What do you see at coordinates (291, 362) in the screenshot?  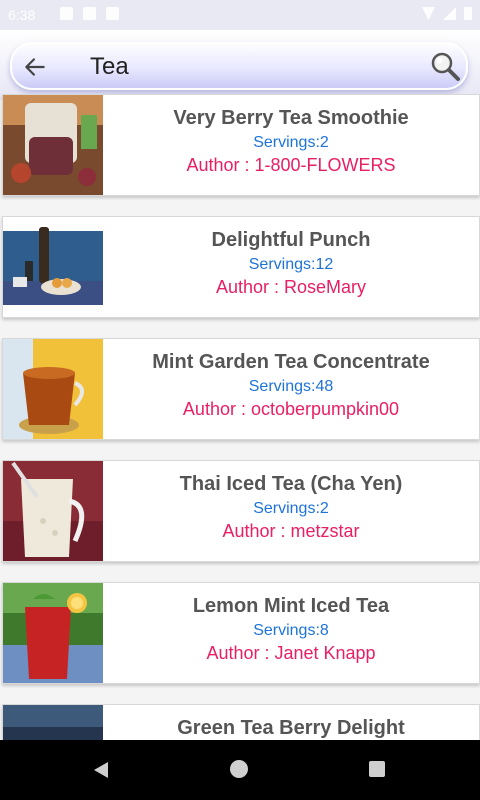 I see `recipe-title: Mint Garden Tea Concentrate` at bounding box center [291, 362].